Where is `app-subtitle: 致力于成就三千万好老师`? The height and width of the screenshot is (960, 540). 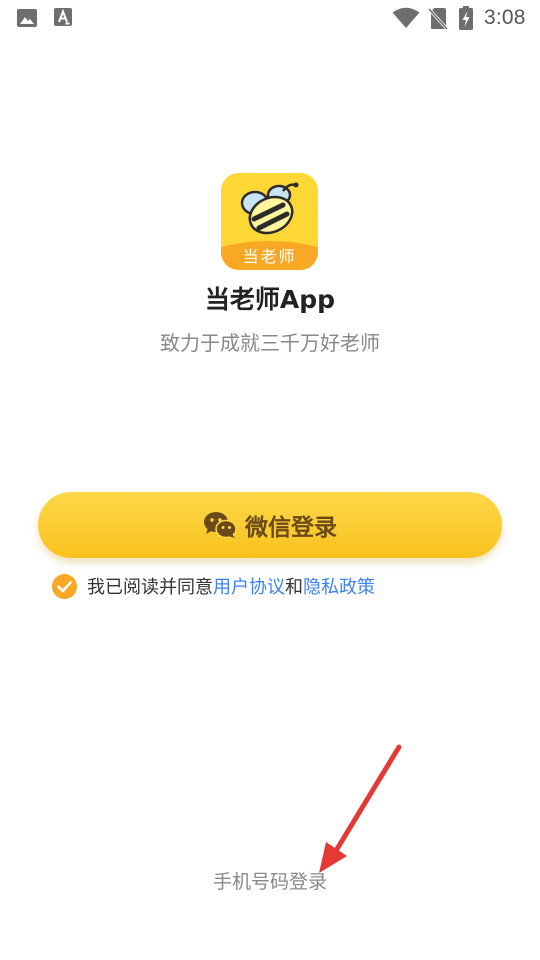
app-subtitle: 致力于成就三千万好老师 is located at coordinates (270, 343).